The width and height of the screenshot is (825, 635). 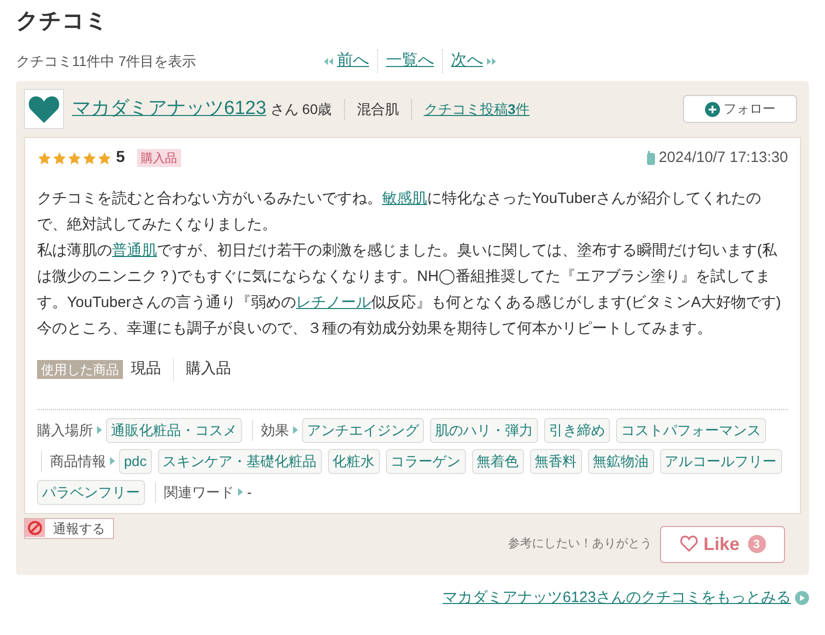 What do you see at coordinates (249, 492) in the screenshot?
I see `tag-group-value: -` at bounding box center [249, 492].